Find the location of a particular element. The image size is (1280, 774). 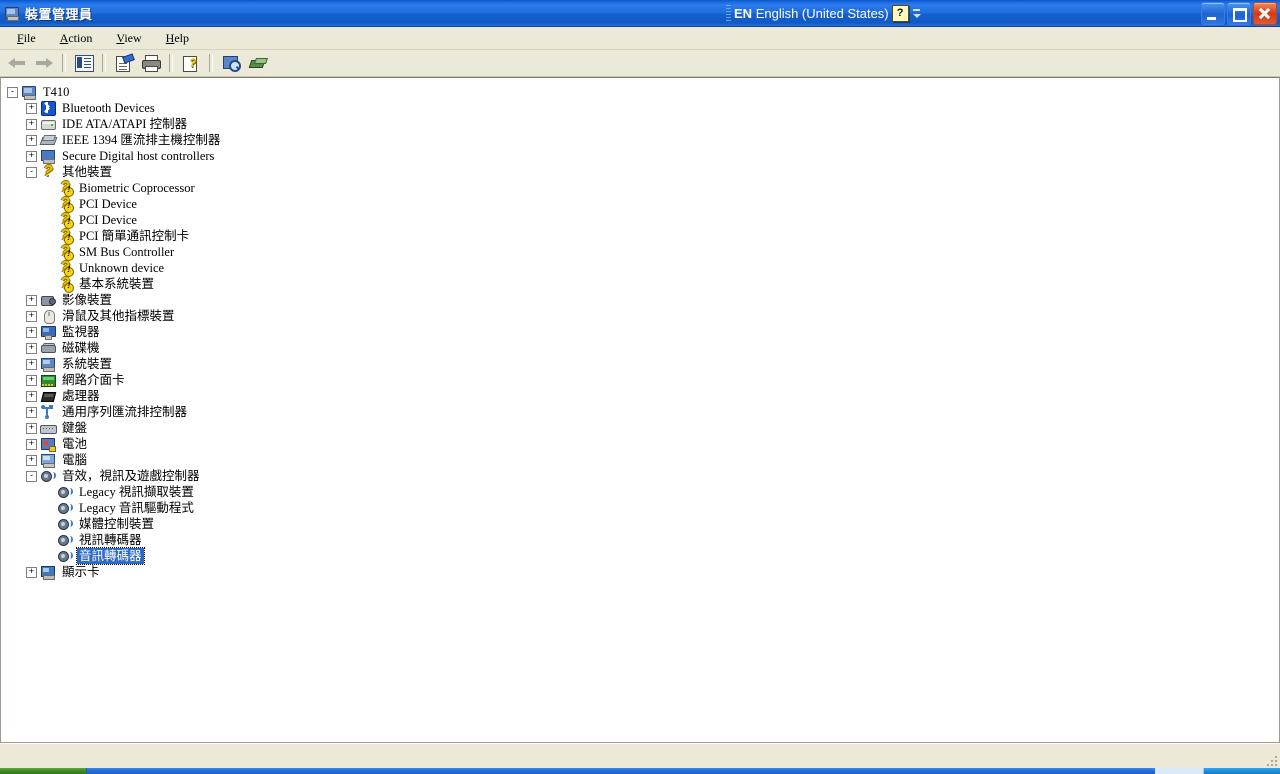

title-bar: 裝置管理員 EN English (United States) ? is located at coordinates (640, 13).